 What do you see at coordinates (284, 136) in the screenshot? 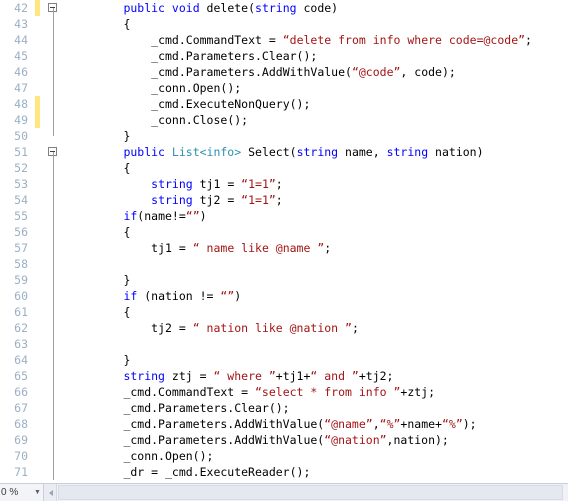
I see `code-line: 50}` at bounding box center [284, 136].